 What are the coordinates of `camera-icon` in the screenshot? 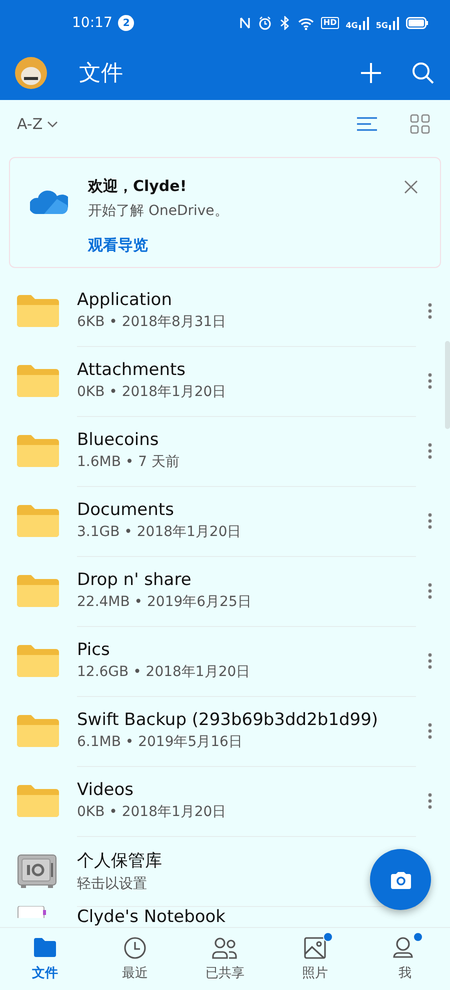 It's located at (401, 879).